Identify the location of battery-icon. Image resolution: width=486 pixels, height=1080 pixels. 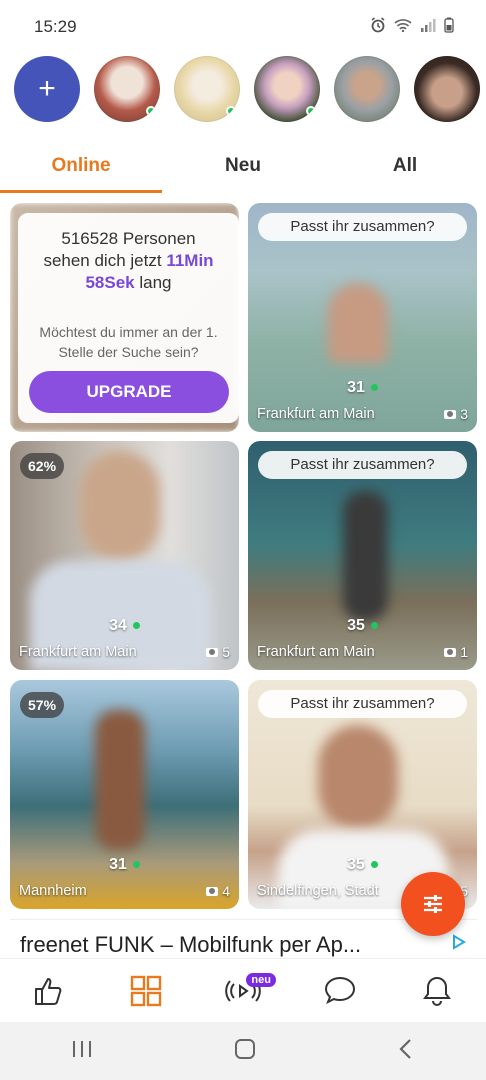
(449, 26).